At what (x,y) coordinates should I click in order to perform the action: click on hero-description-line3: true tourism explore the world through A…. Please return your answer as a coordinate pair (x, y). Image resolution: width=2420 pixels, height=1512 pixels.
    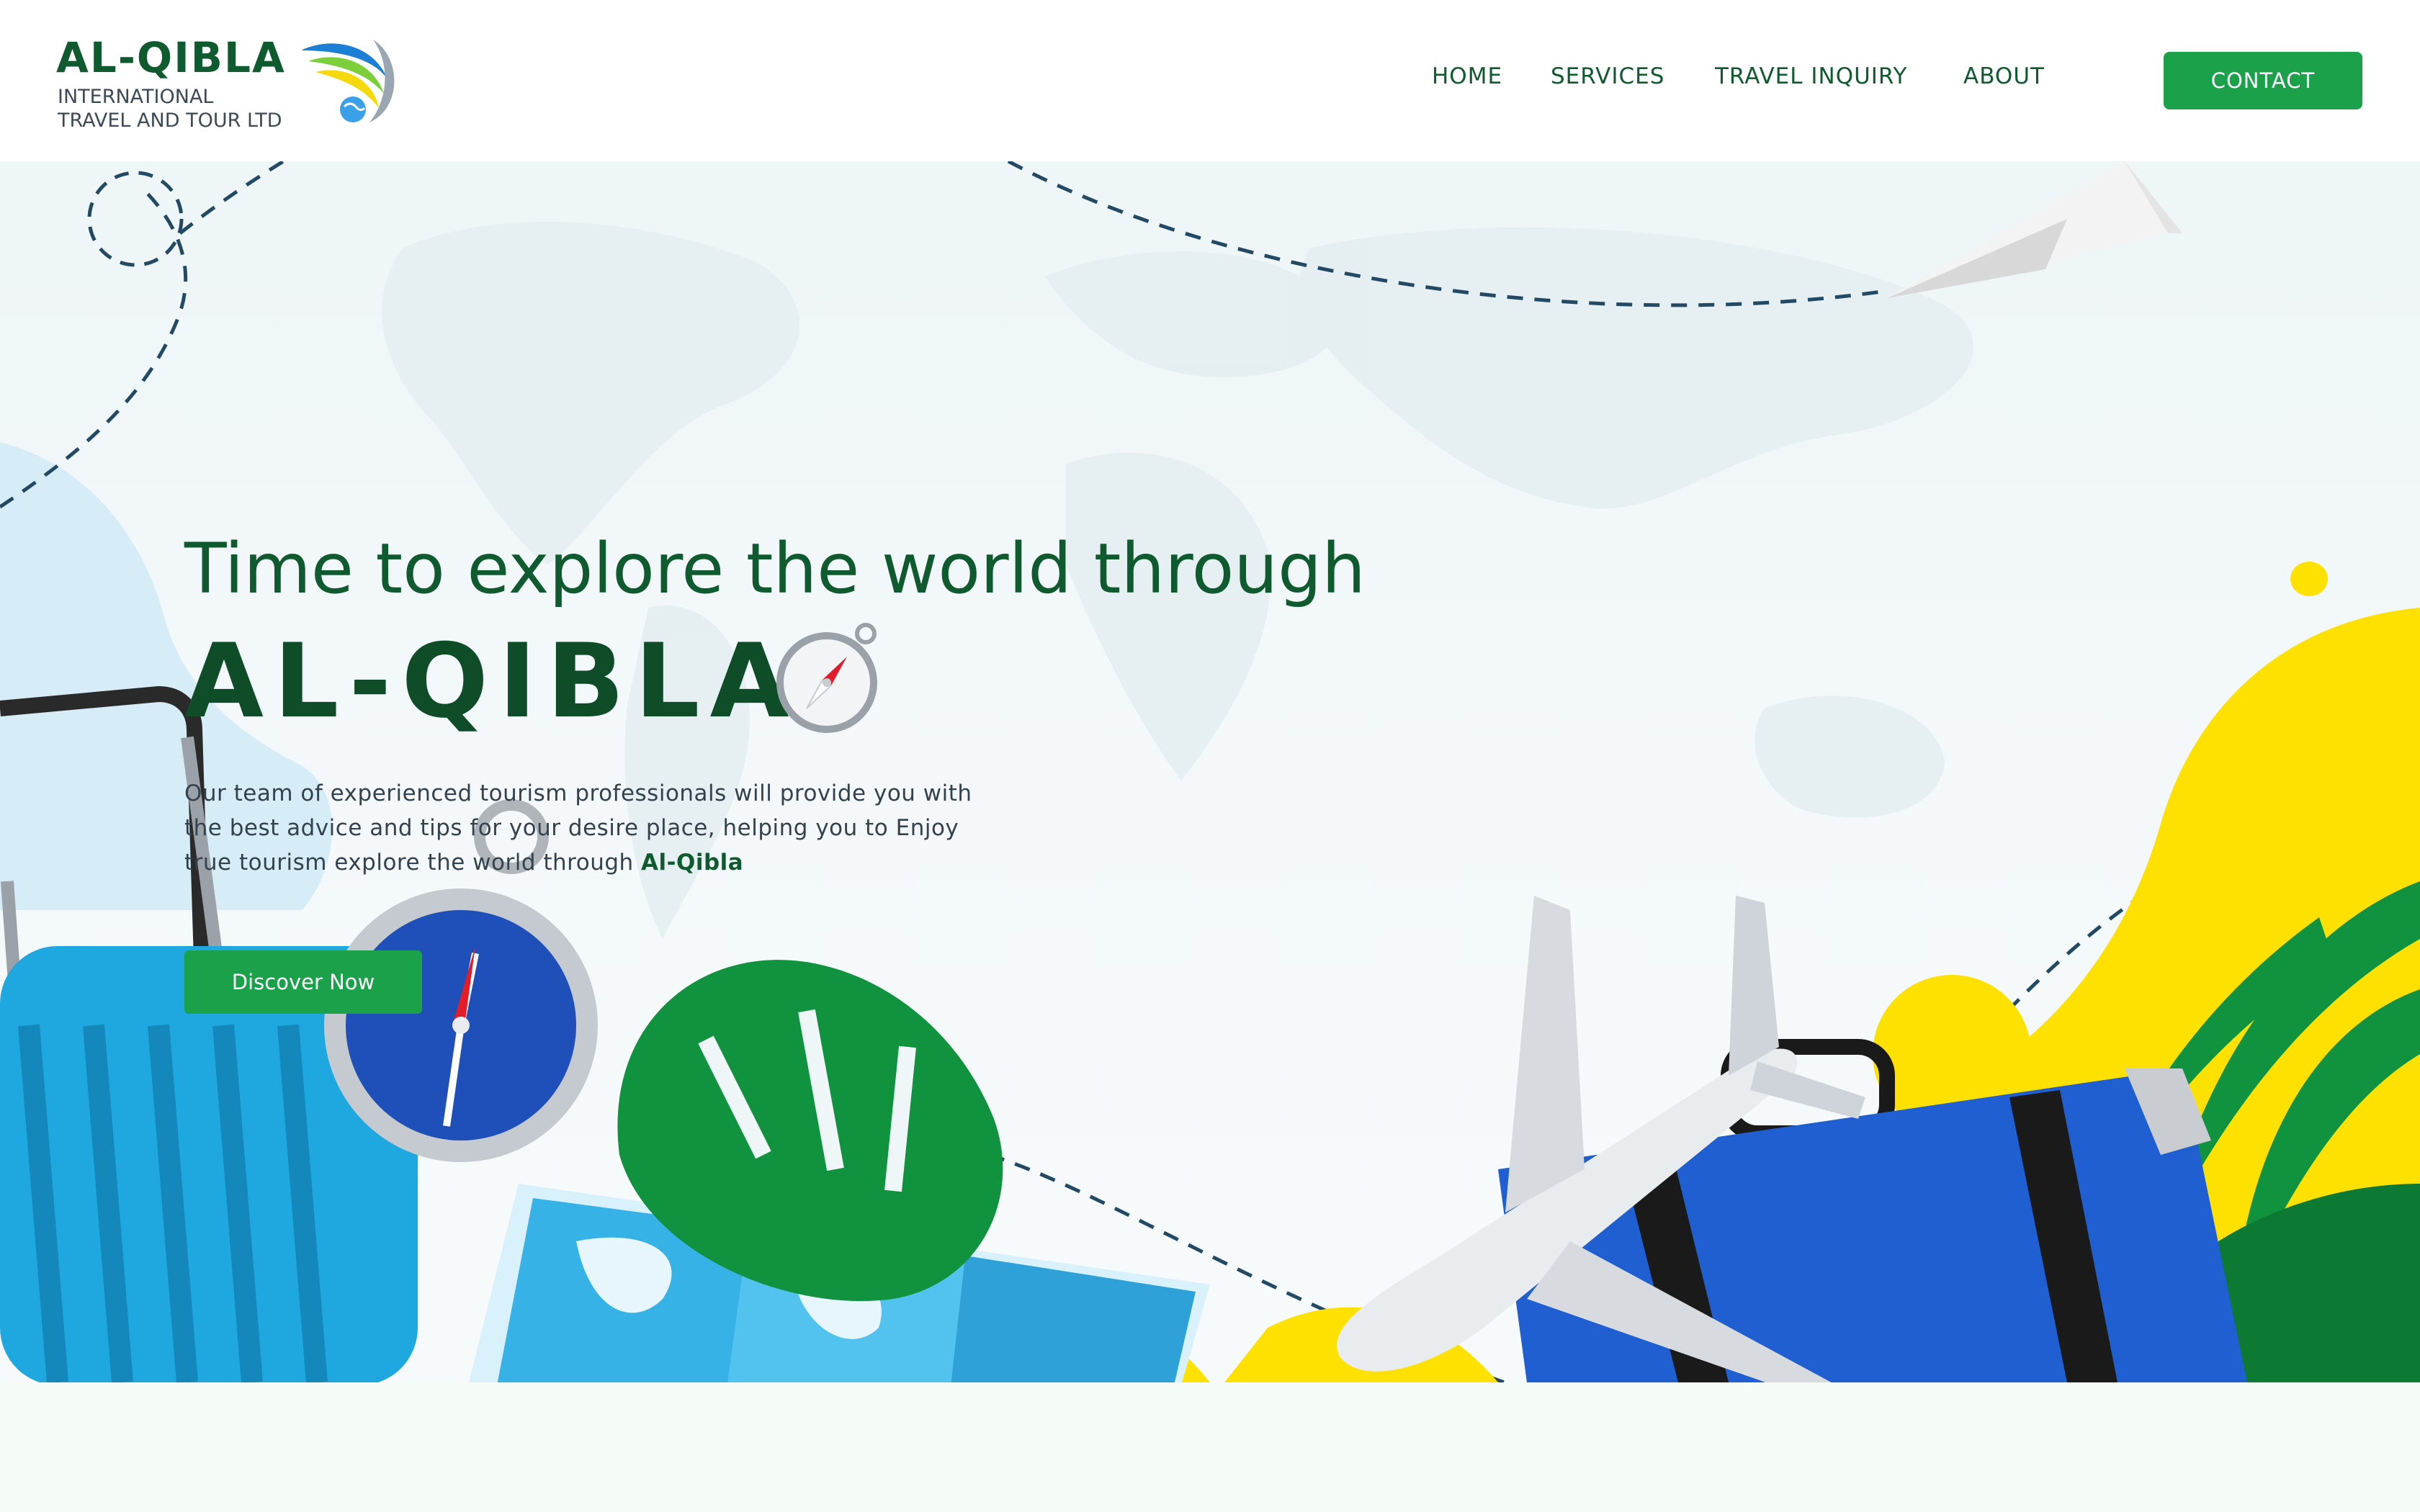
    Looking at the image, I should click on (602, 862).